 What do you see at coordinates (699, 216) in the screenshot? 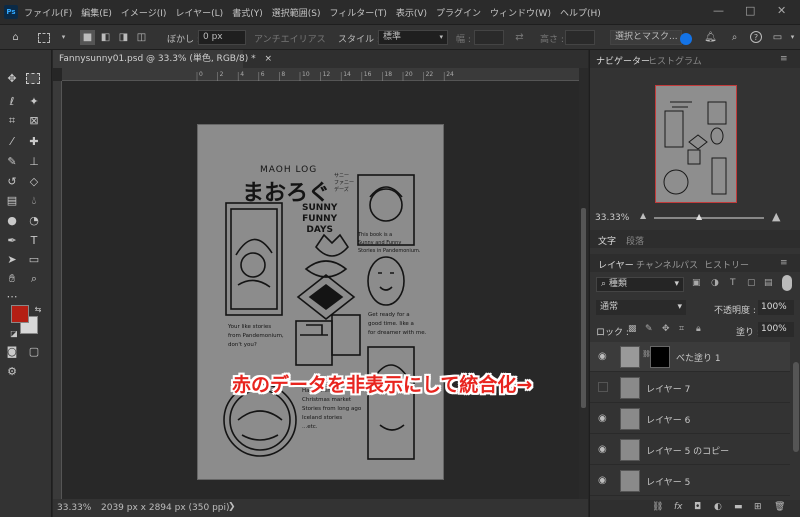
I see `zoom-slider-handle: ▲` at bounding box center [699, 216].